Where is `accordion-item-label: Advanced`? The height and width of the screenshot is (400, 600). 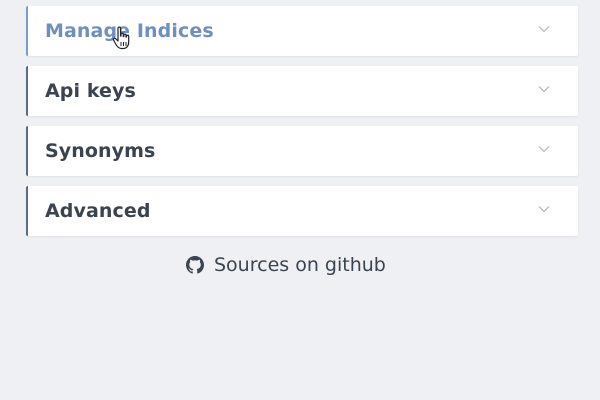 accordion-item-label: Advanced is located at coordinates (98, 211).